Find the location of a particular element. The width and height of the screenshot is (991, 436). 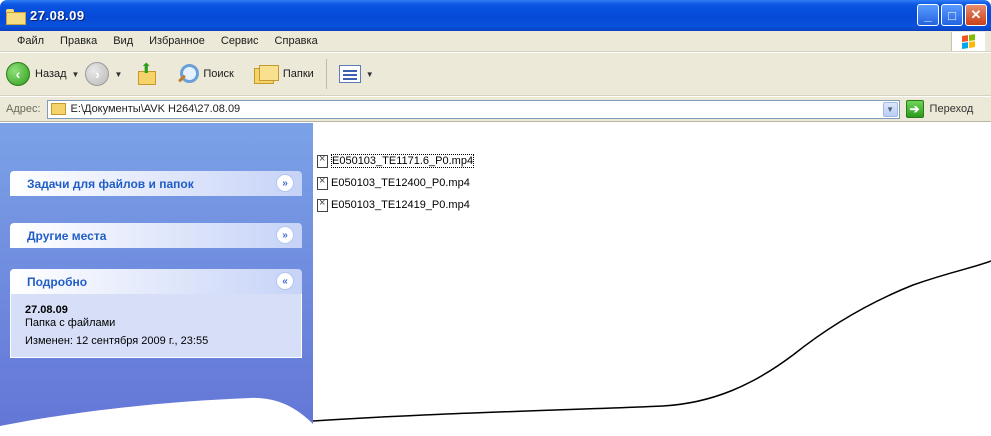

search-label: Поиск is located at coordinates (218, 74).